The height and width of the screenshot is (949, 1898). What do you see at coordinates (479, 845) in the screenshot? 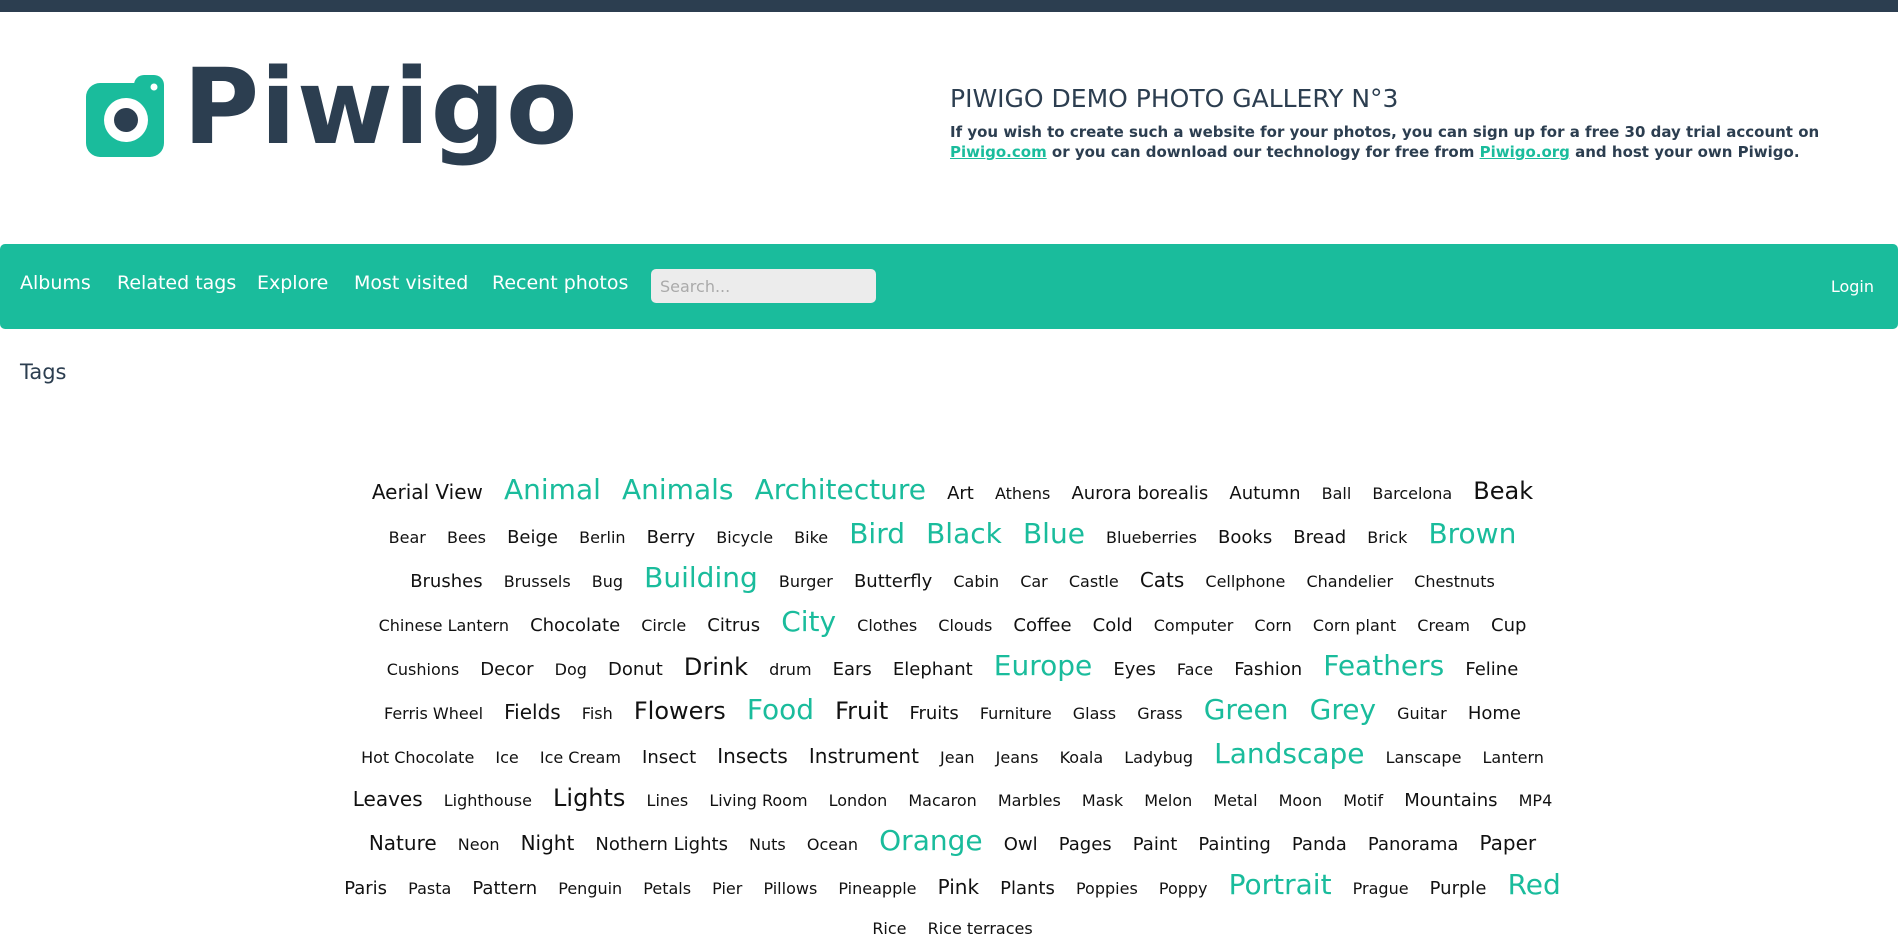
I see `tag-link: Neon` at bounding box center [479, 845].